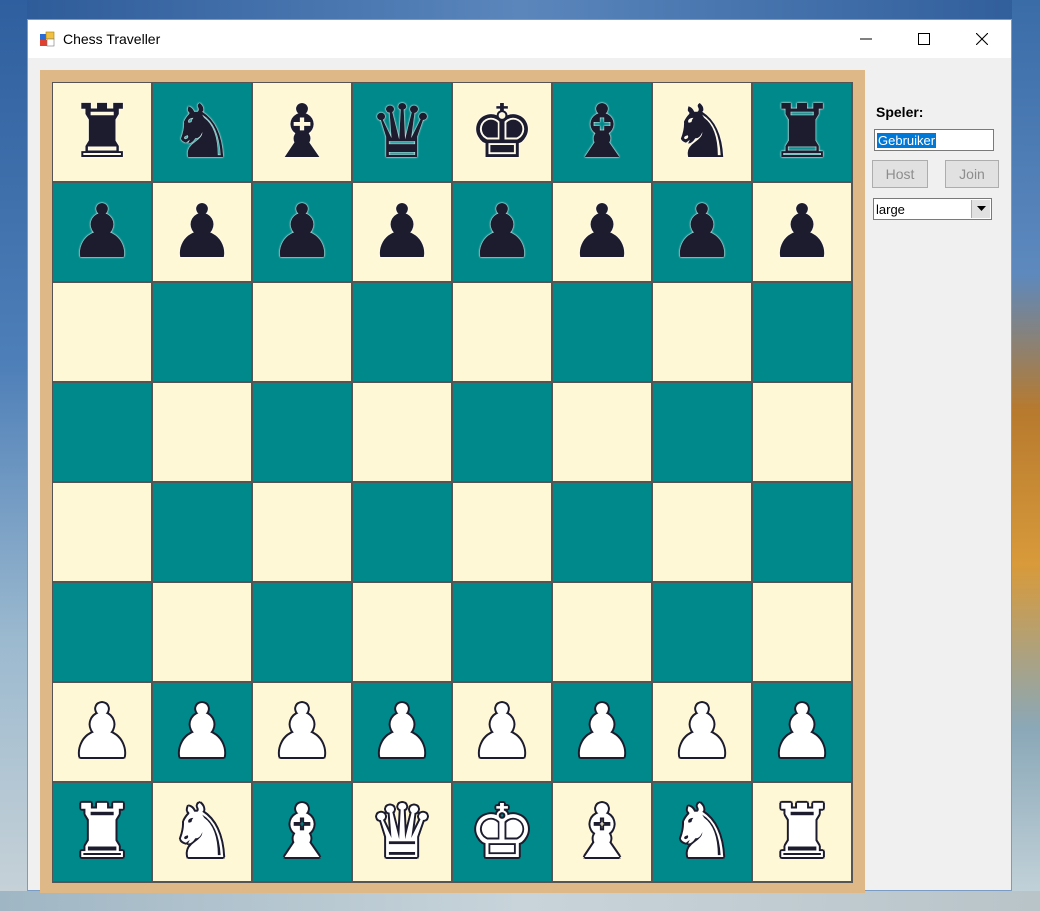 Image resolution: width=1040 pixels, height=911 pixels. Describe the element at coordinates (900, 174) in the screenshot. I see `host-button: Host` at that location.